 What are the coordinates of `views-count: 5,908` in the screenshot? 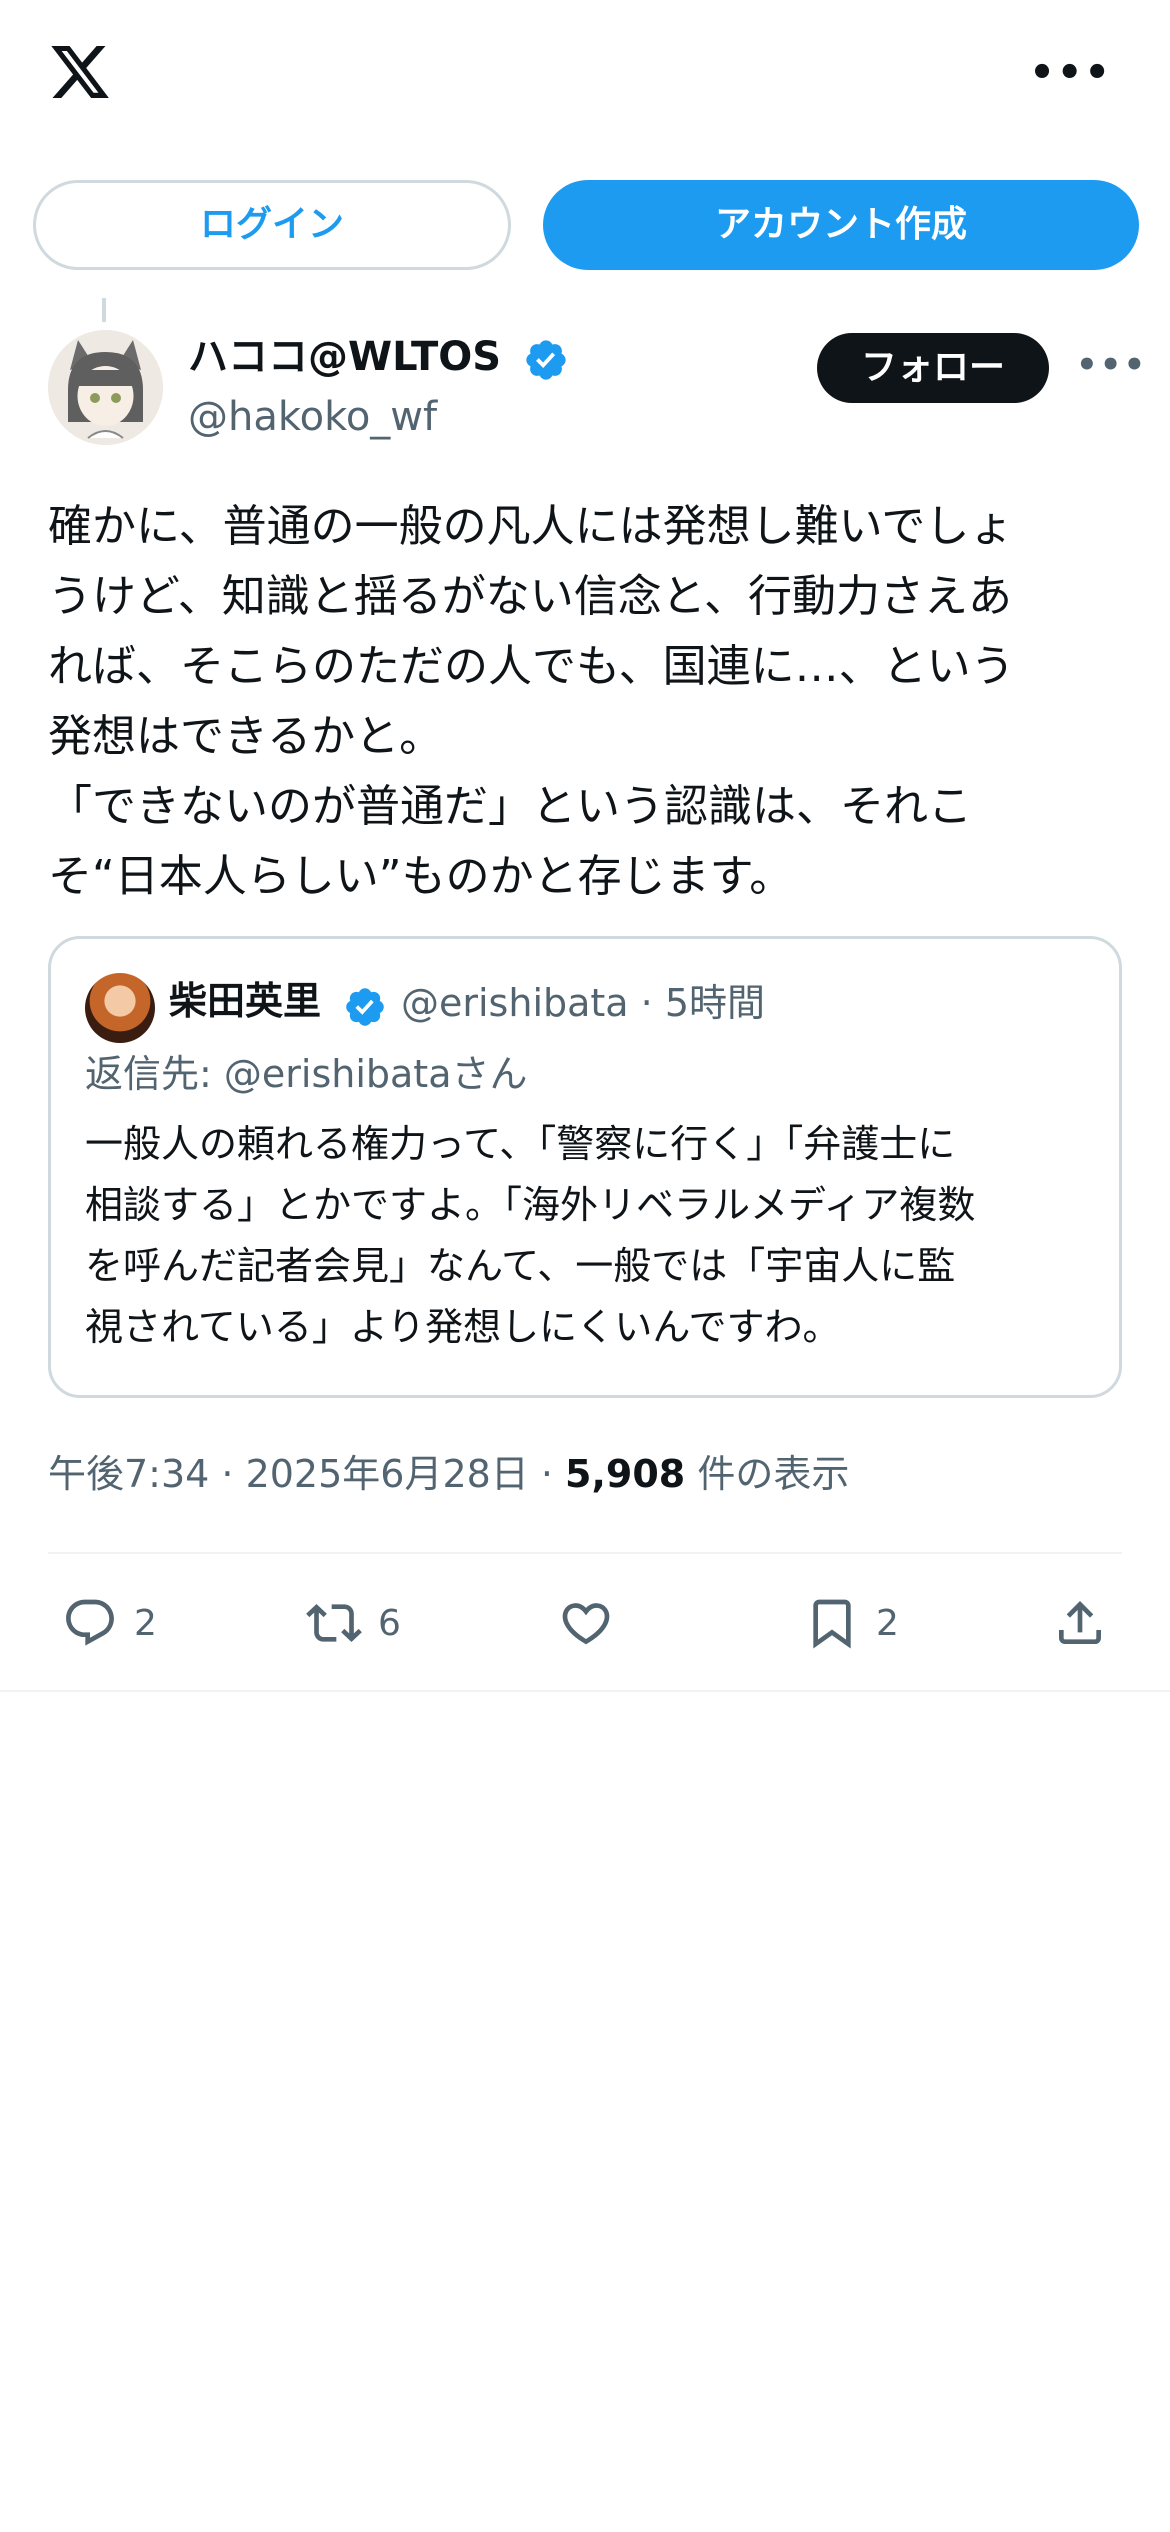 It's located at (625, 1474).